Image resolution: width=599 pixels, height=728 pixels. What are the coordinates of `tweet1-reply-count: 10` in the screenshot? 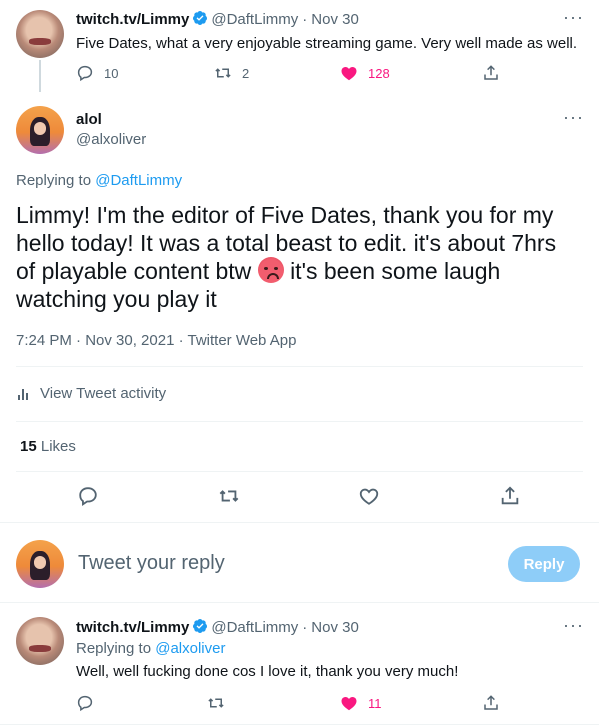 It's located at (111, 73).